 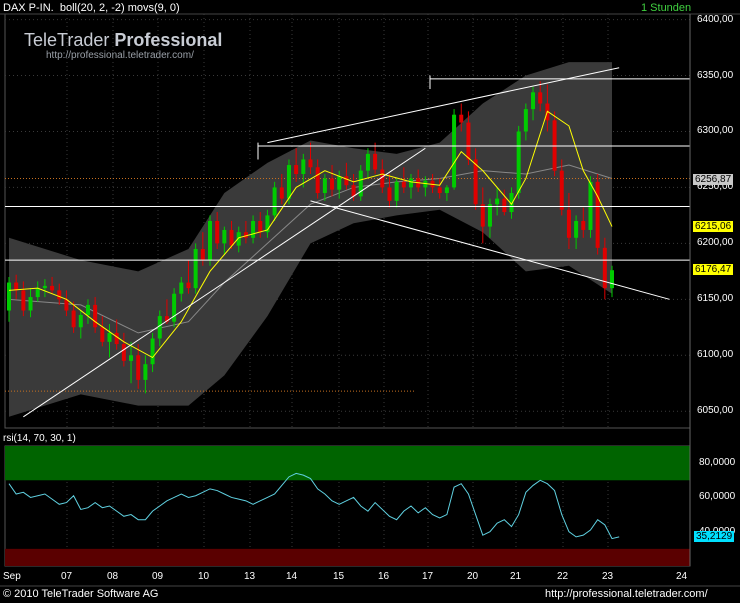 What do you see at coordinates (715, 19) in the screenshot?
I see `price-tick-label: 6400,00` at bounding box center [715, 19].